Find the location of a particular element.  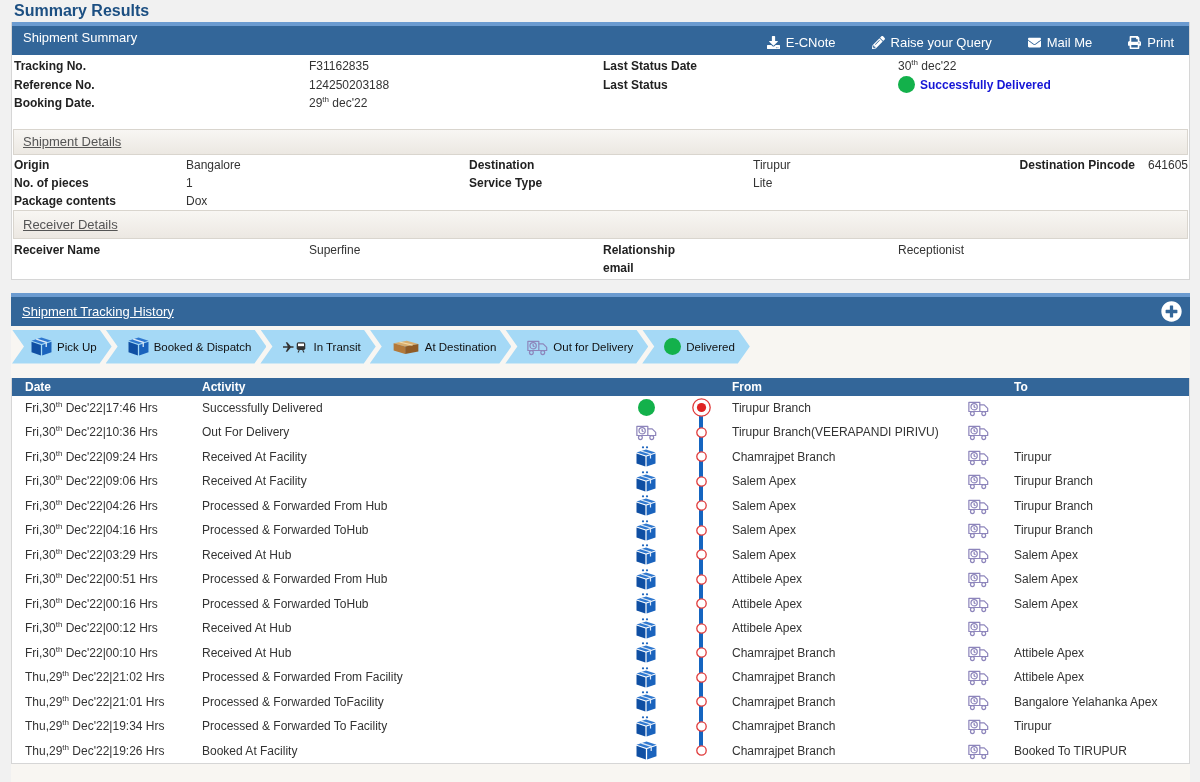

from-cell: Tirupur Branch(VEERAPANDI PIRIVU) is located at coordinates (835, 432).